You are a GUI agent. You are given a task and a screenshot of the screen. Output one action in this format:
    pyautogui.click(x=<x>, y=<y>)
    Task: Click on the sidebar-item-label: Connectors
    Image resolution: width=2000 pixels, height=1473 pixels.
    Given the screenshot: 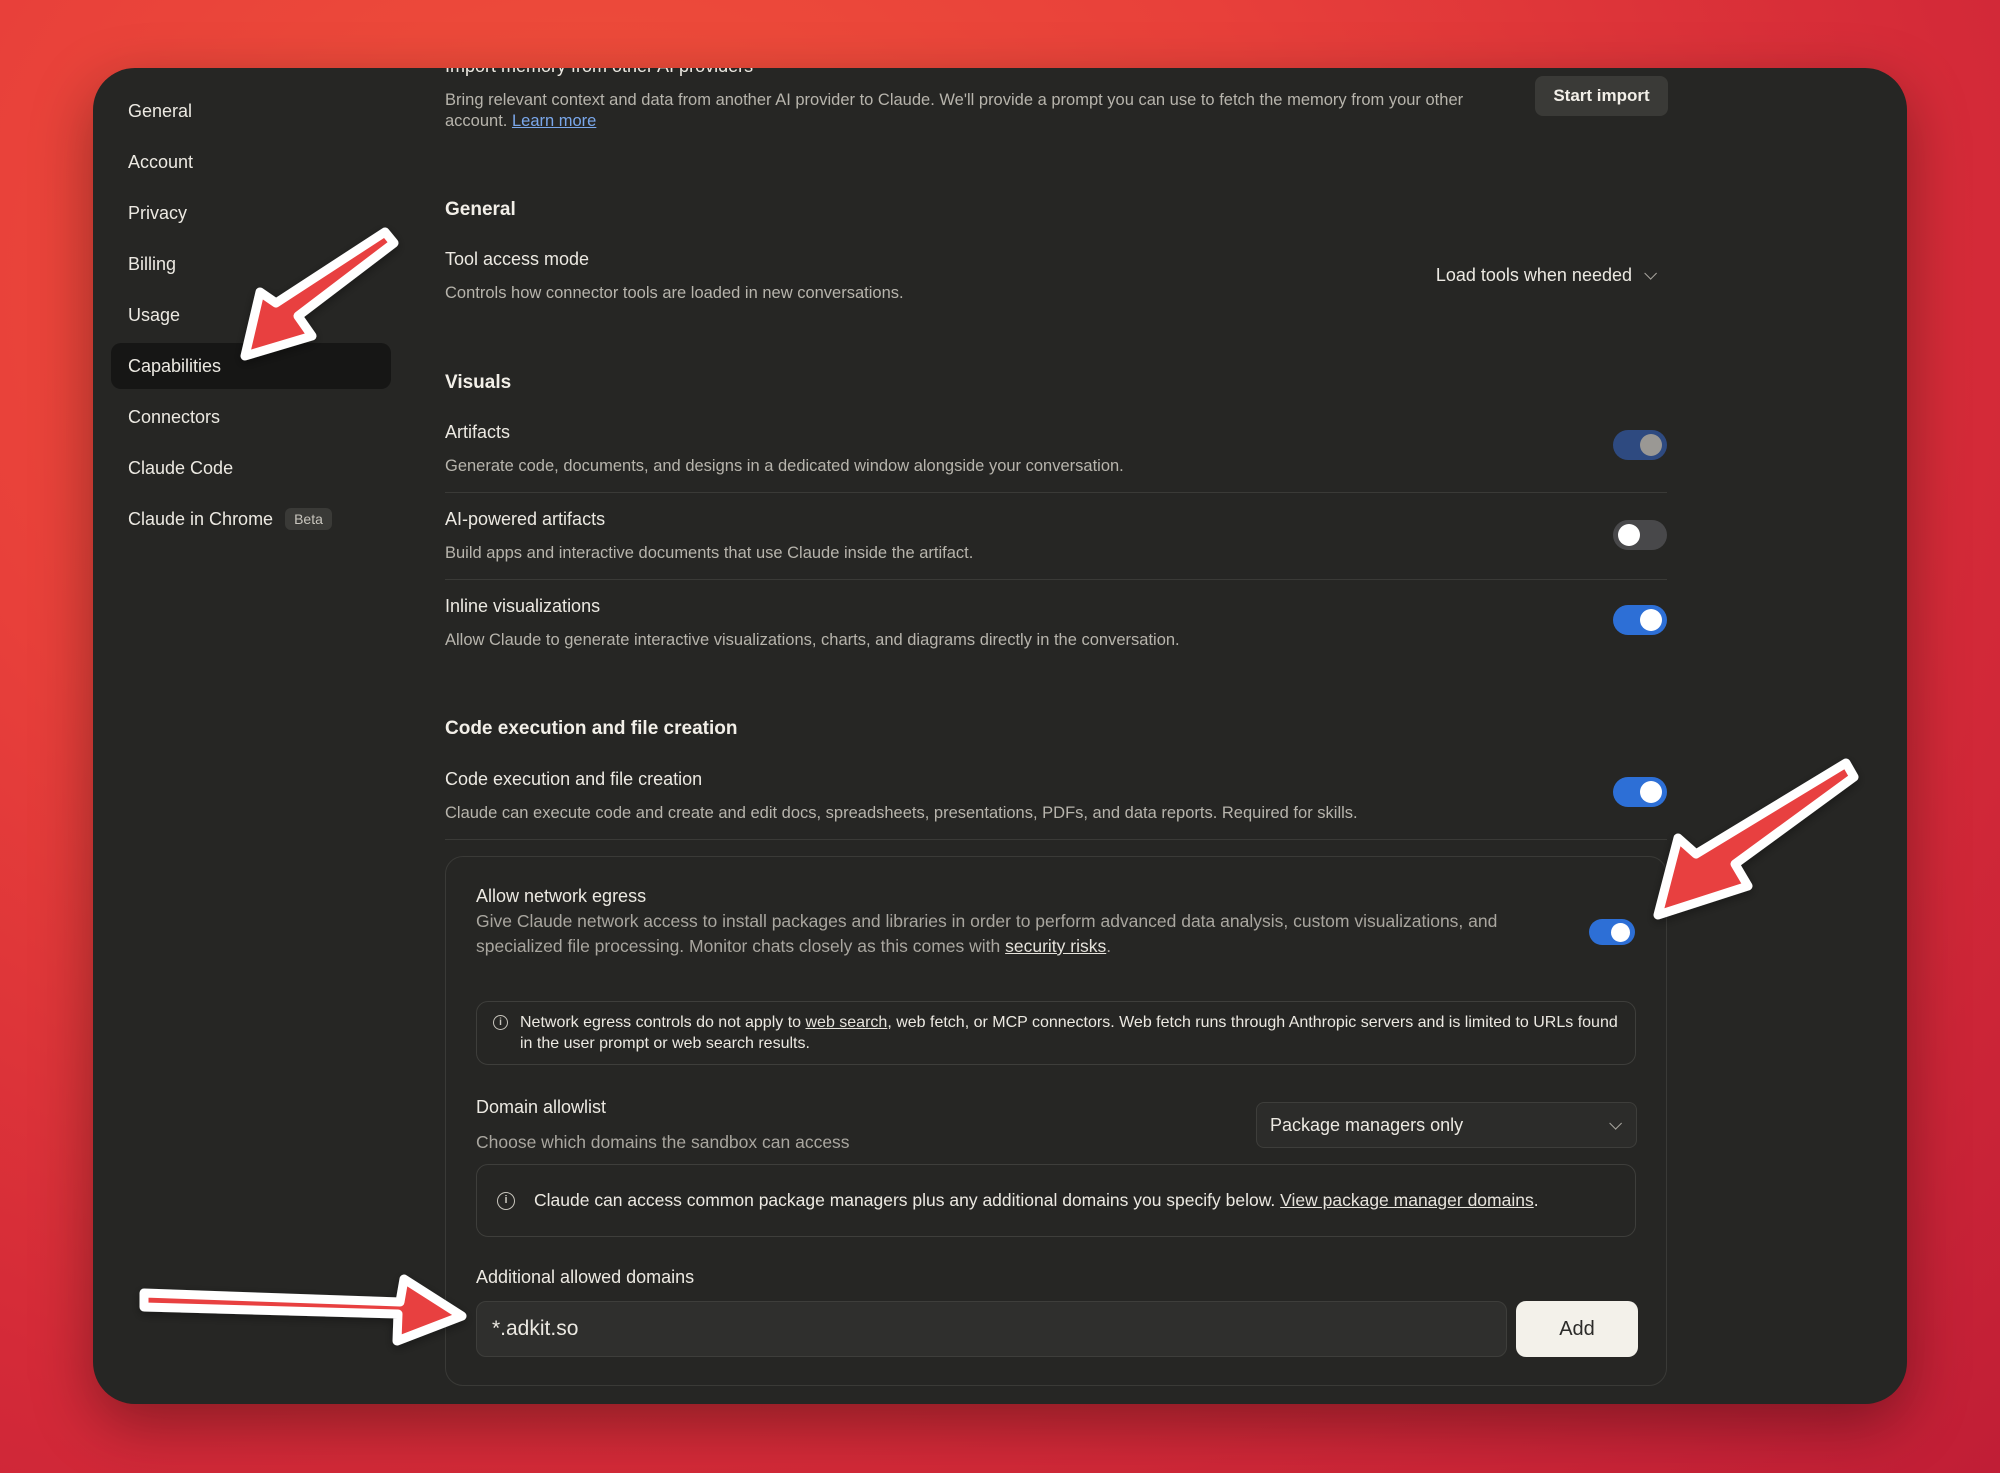 What is the action you would take?
    pyautogui.click(x=174, y=416)
    